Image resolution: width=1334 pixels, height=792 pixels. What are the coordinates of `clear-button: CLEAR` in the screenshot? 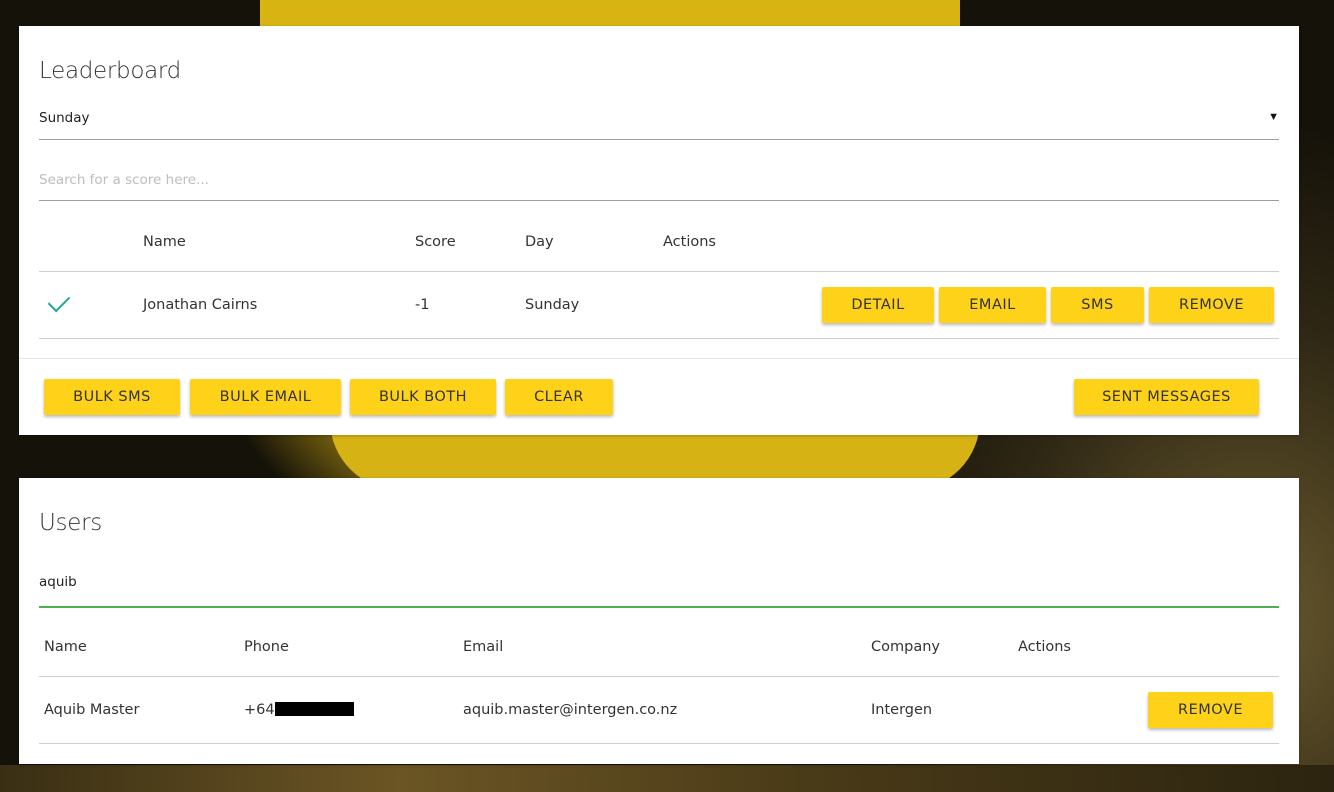 It's located at (559, 397).